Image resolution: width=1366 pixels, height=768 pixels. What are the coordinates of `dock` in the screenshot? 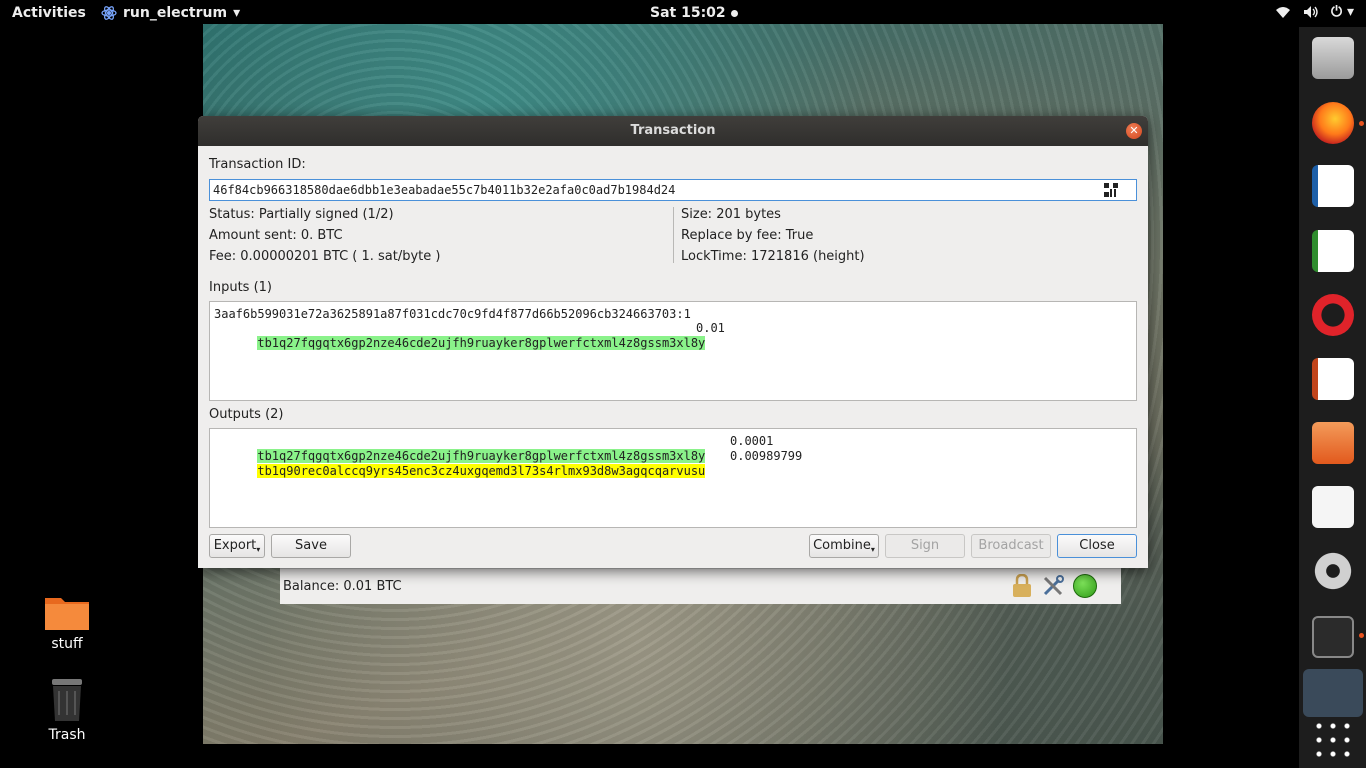 It's located at (1332, 397).